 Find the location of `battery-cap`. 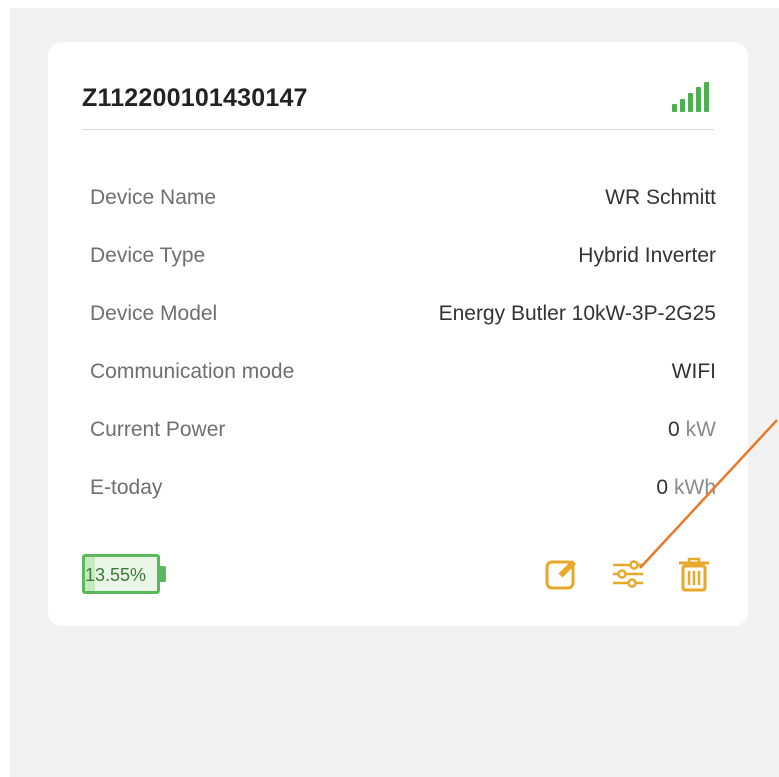

battery-cap is located at coordinates (163, 574).